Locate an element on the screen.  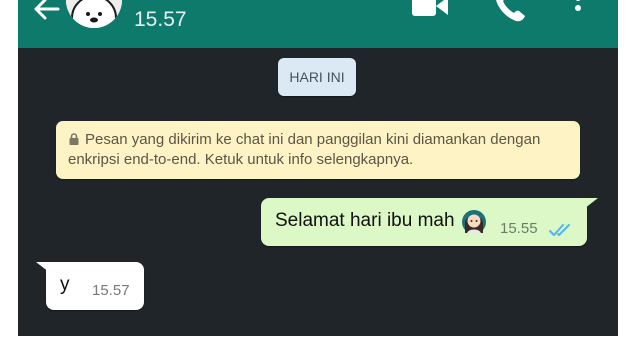
more-options-icon is located at coordinates (578, 11).